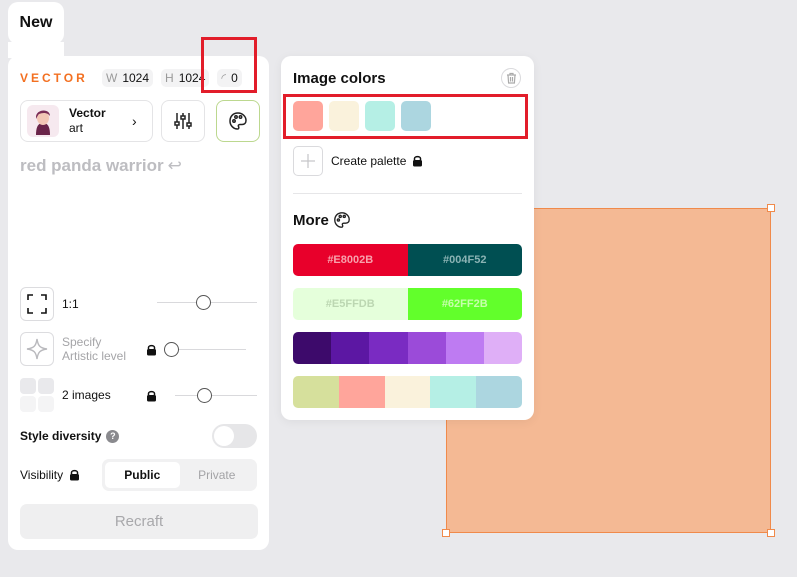  What do you see at coordinates (350, 304) in the screenshot?
I see `palette-color: #E5FFDB` at bounding box center [350, 304].